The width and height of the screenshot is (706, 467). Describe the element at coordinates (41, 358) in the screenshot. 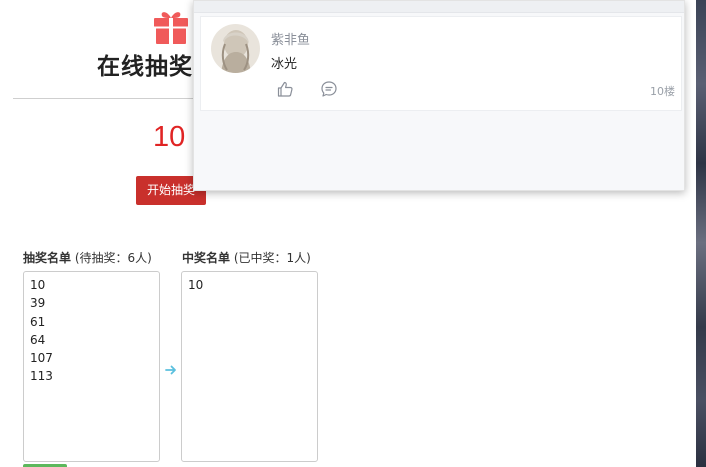

I see `pool-entry: 107` at that location.